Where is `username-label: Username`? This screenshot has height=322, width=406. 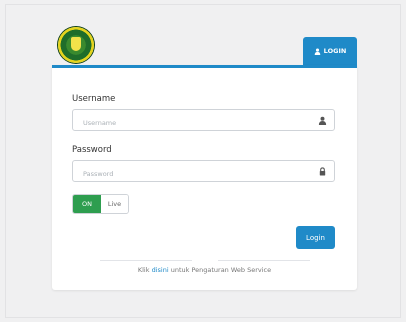
username-label: Username is located at coordinates (94, 99).